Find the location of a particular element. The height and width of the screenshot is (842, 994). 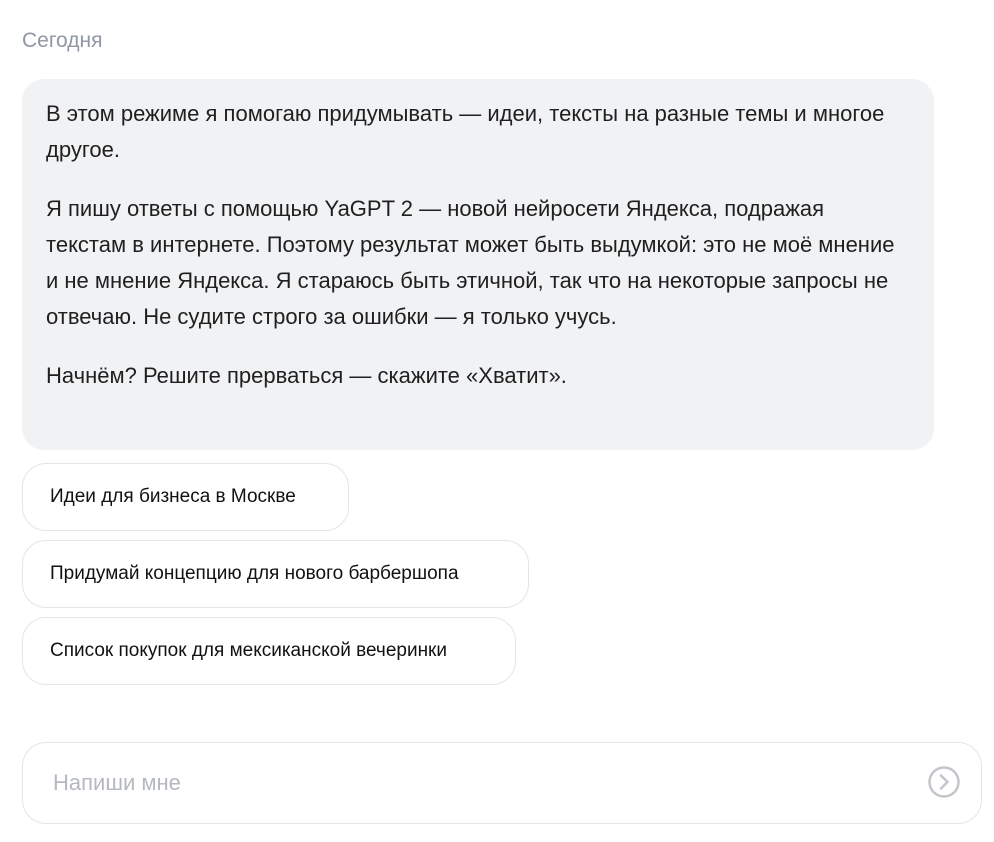

suggestion-label: Идеи для бизнеса в Москве is located at coordinates (173, 496).